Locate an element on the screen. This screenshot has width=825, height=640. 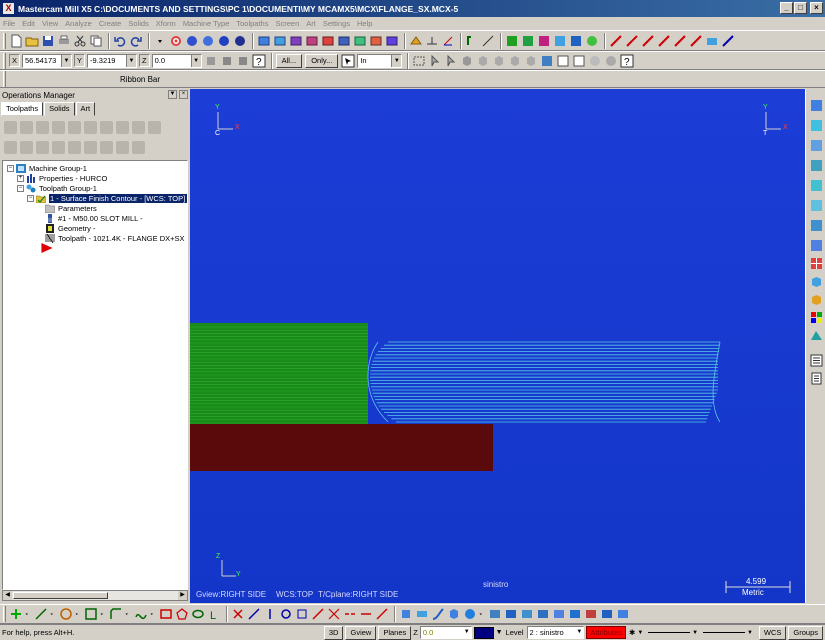
pocket-icon is located at coordinates (632, 41).